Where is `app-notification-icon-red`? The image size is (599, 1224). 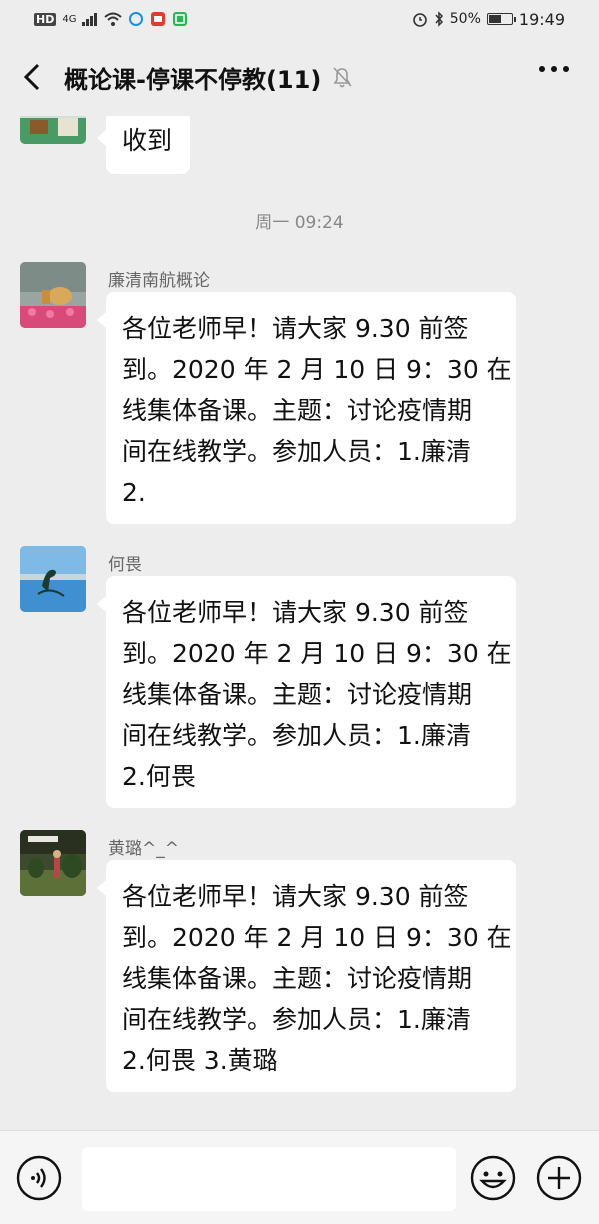 app-notification-icon-red is located at coordinates (158, 19).